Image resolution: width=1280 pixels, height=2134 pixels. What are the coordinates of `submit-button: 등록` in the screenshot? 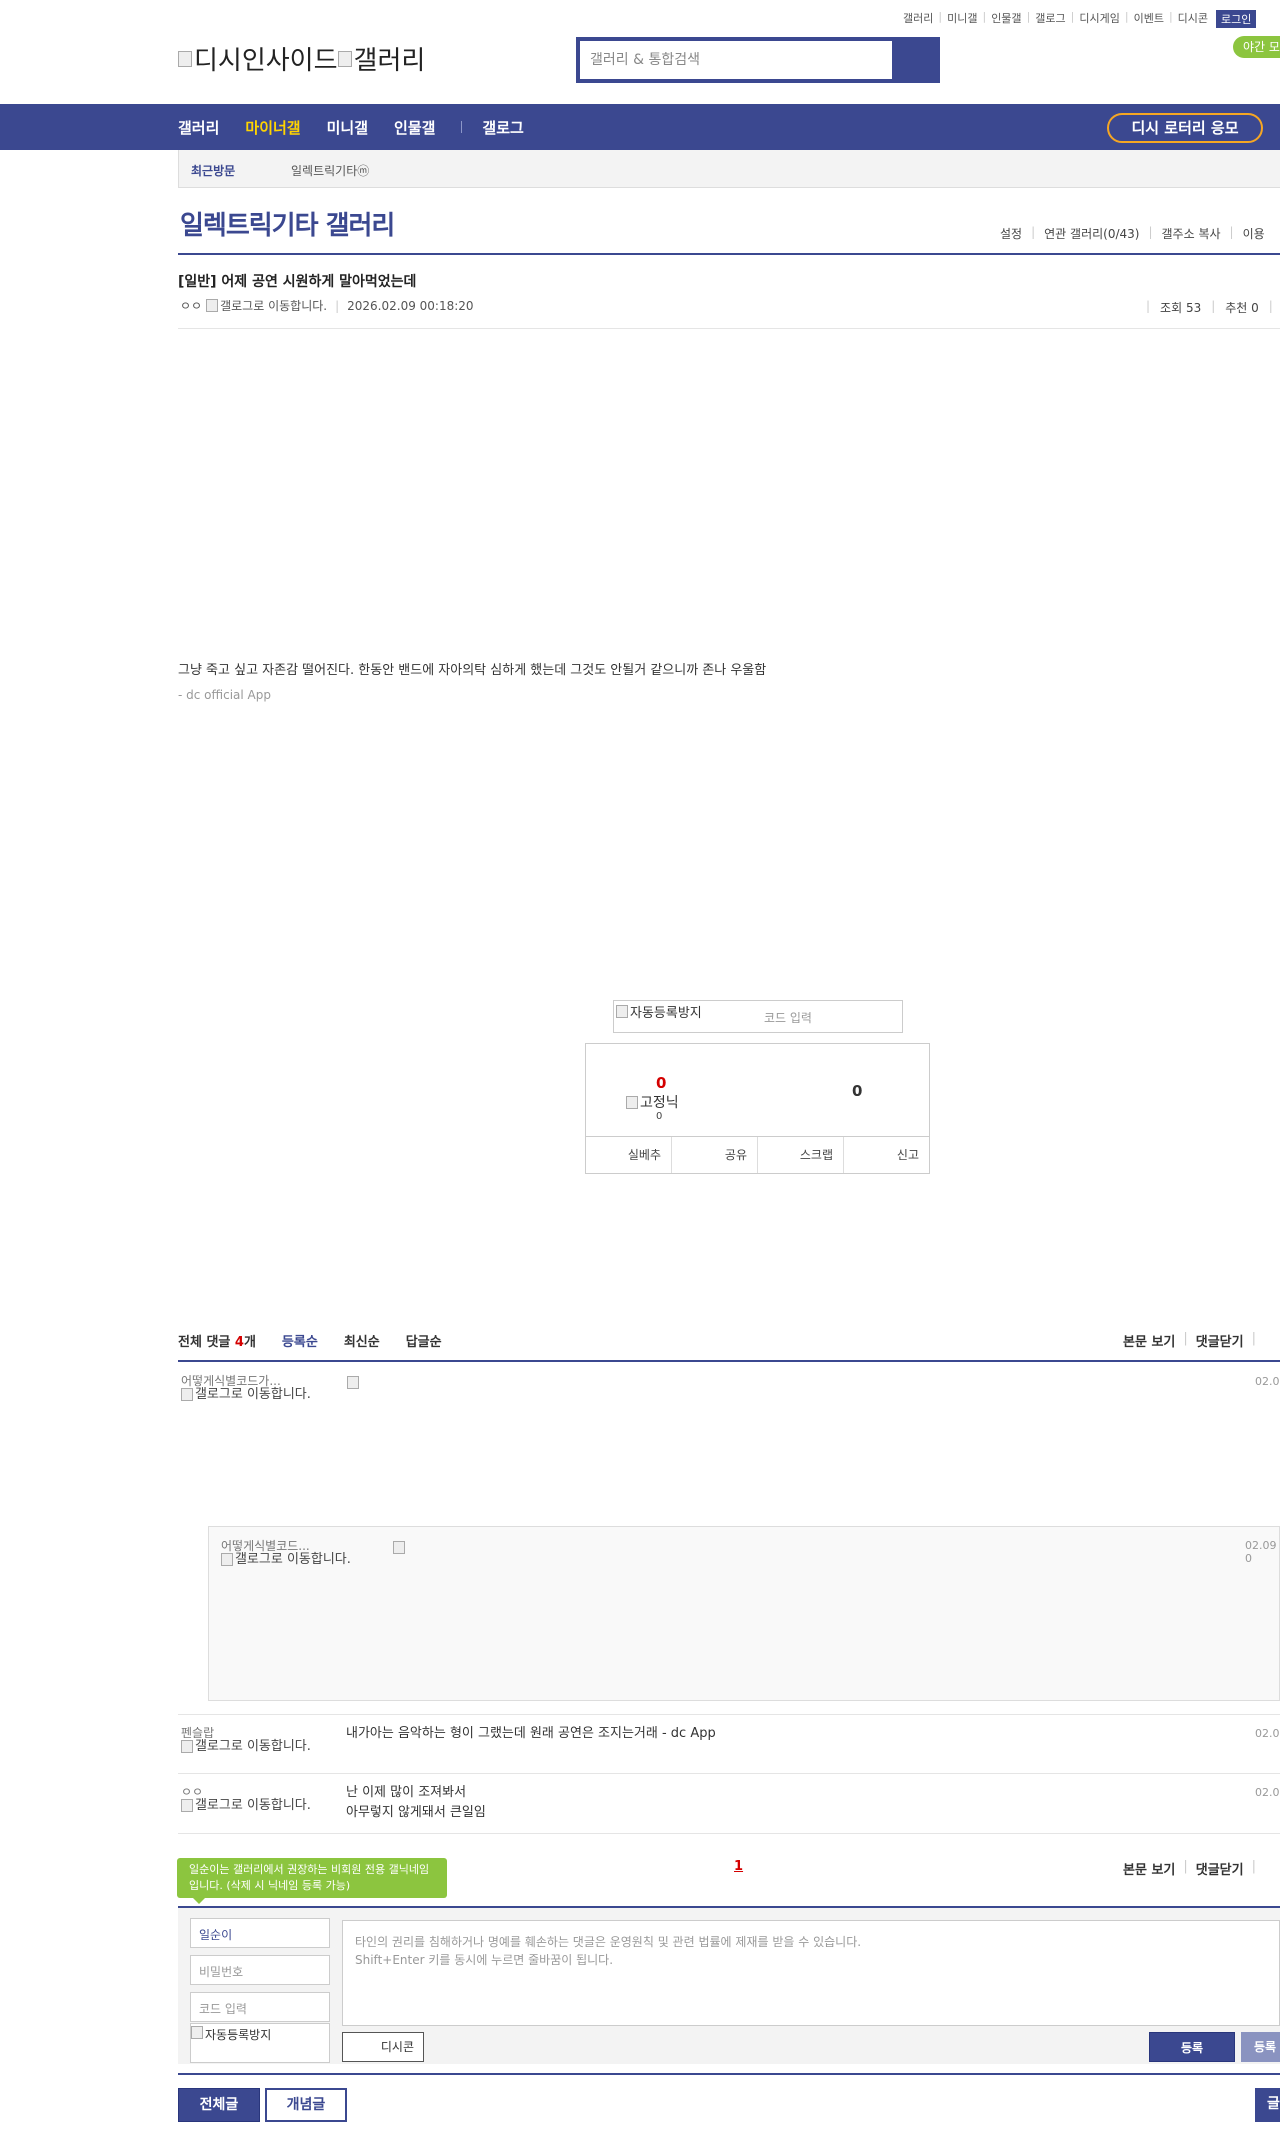 It's located at (1192, 2047).